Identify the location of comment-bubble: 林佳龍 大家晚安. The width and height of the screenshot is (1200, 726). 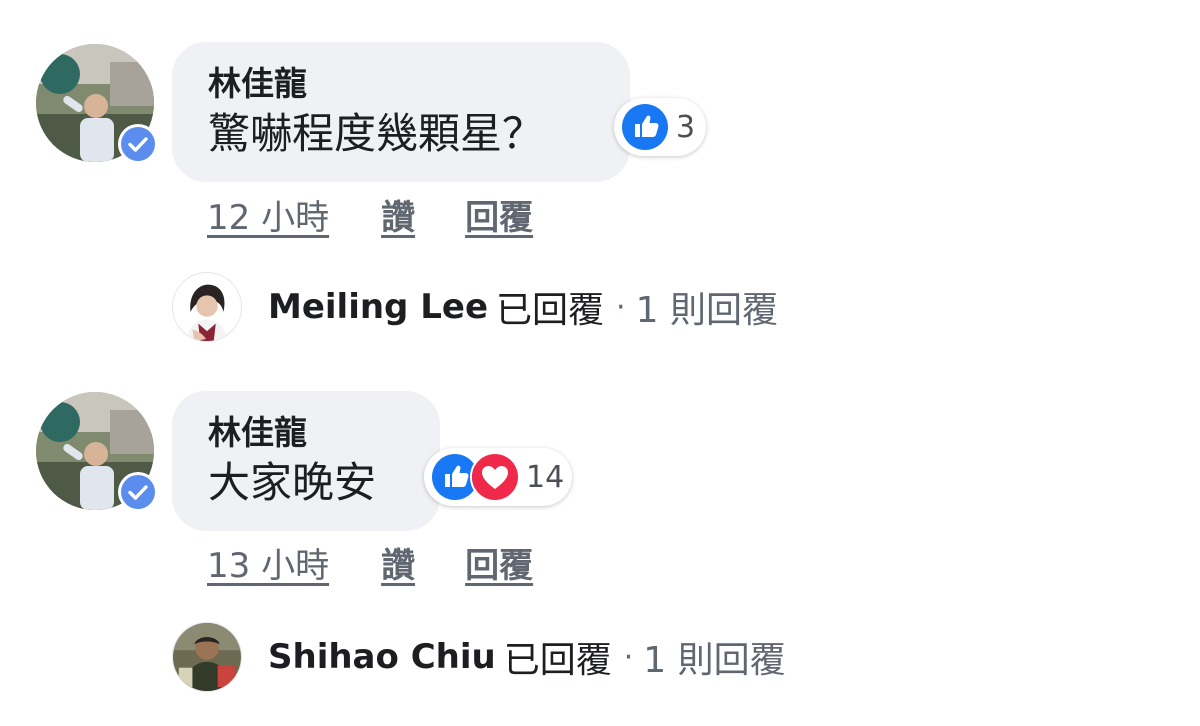
(306, 461).